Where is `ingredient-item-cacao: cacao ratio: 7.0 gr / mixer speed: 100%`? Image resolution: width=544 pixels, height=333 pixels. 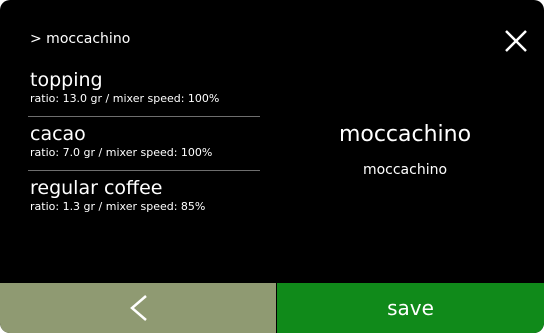
ingredient-item-cacao: cacao ratio: 7.0 gr / mixer speed: 100% is located at coordinates (144, 144).